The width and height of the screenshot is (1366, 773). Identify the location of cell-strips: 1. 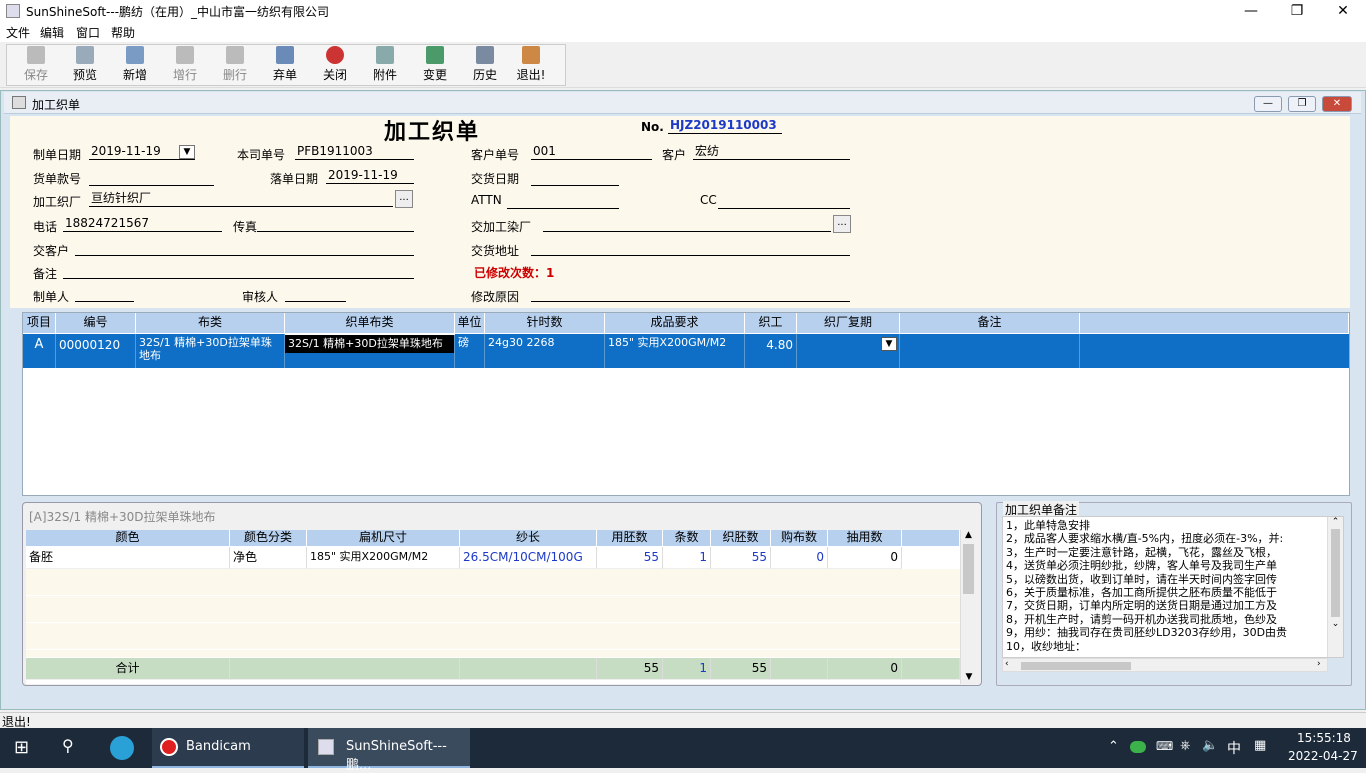
(687, 558).